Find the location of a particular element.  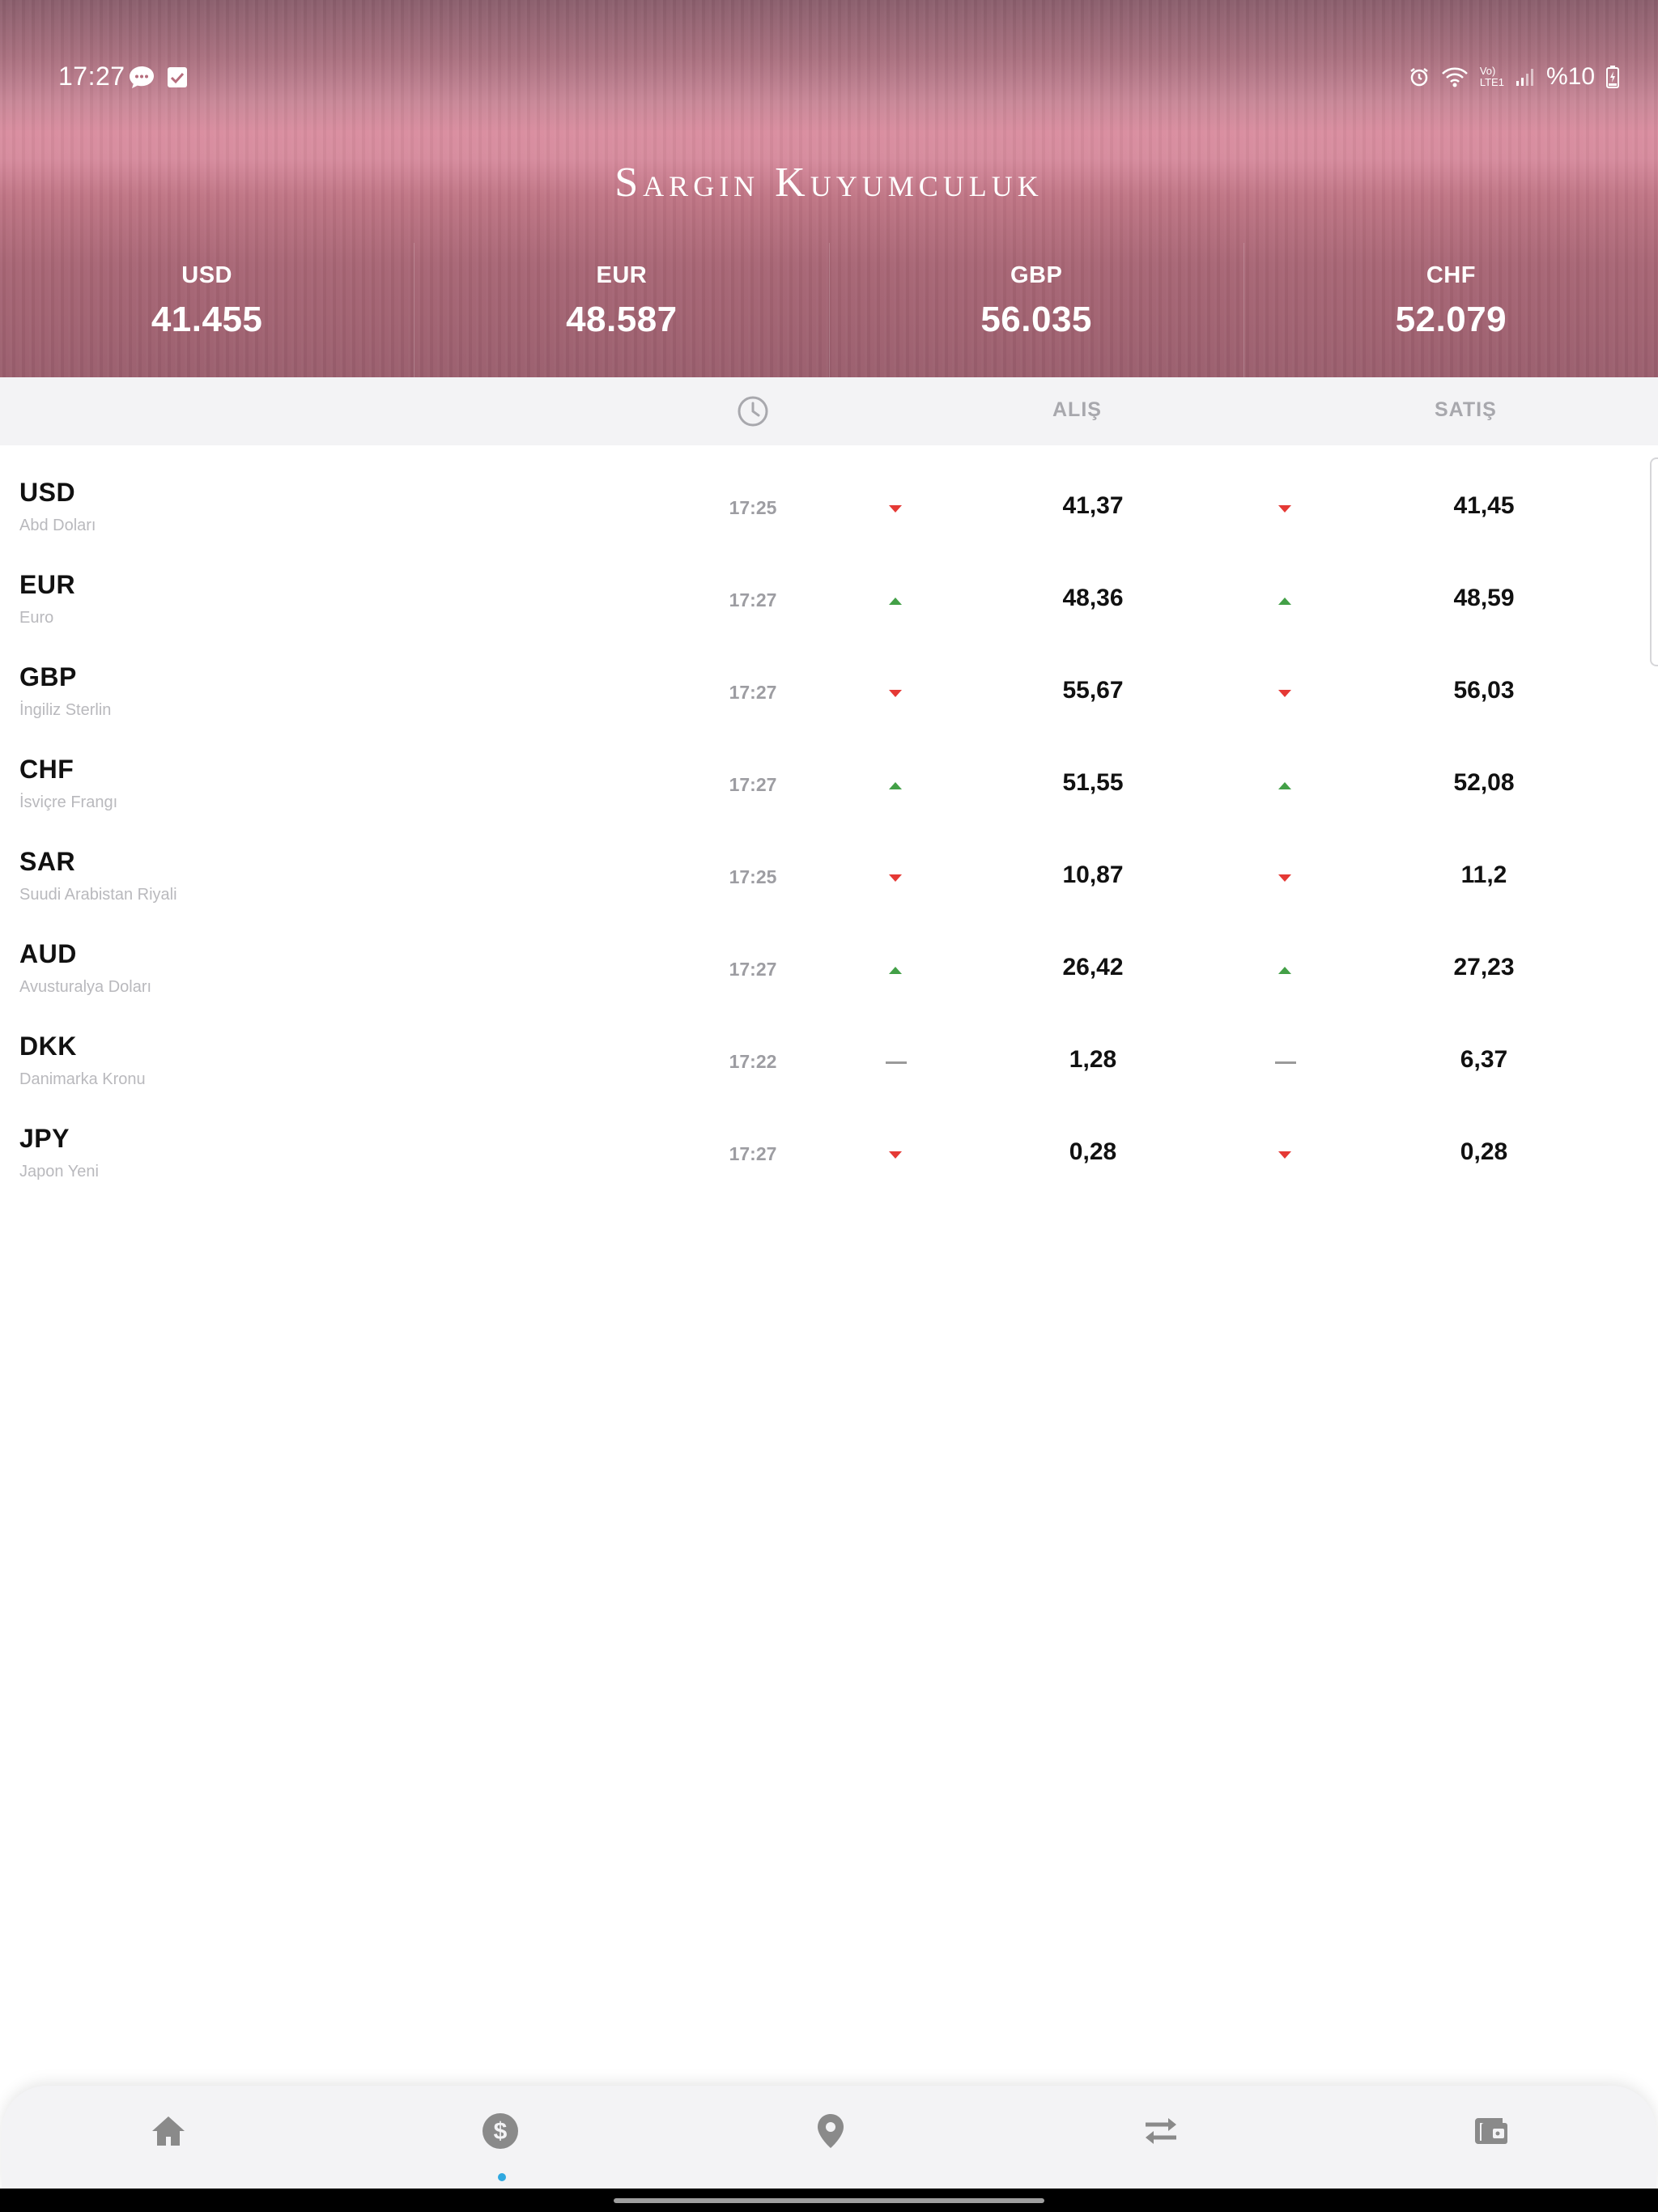

currency-code: EUR is located at coordinates (47, 585).